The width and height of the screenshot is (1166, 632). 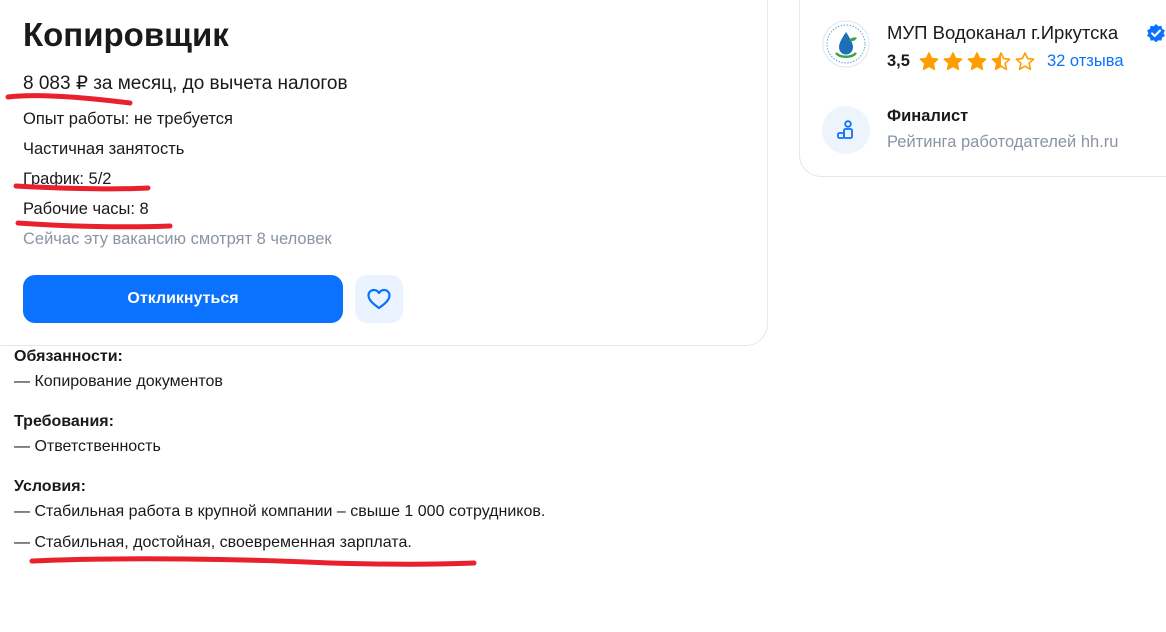 I want to click on duties-item: — Копирование документов, so click(x=118, y=381).